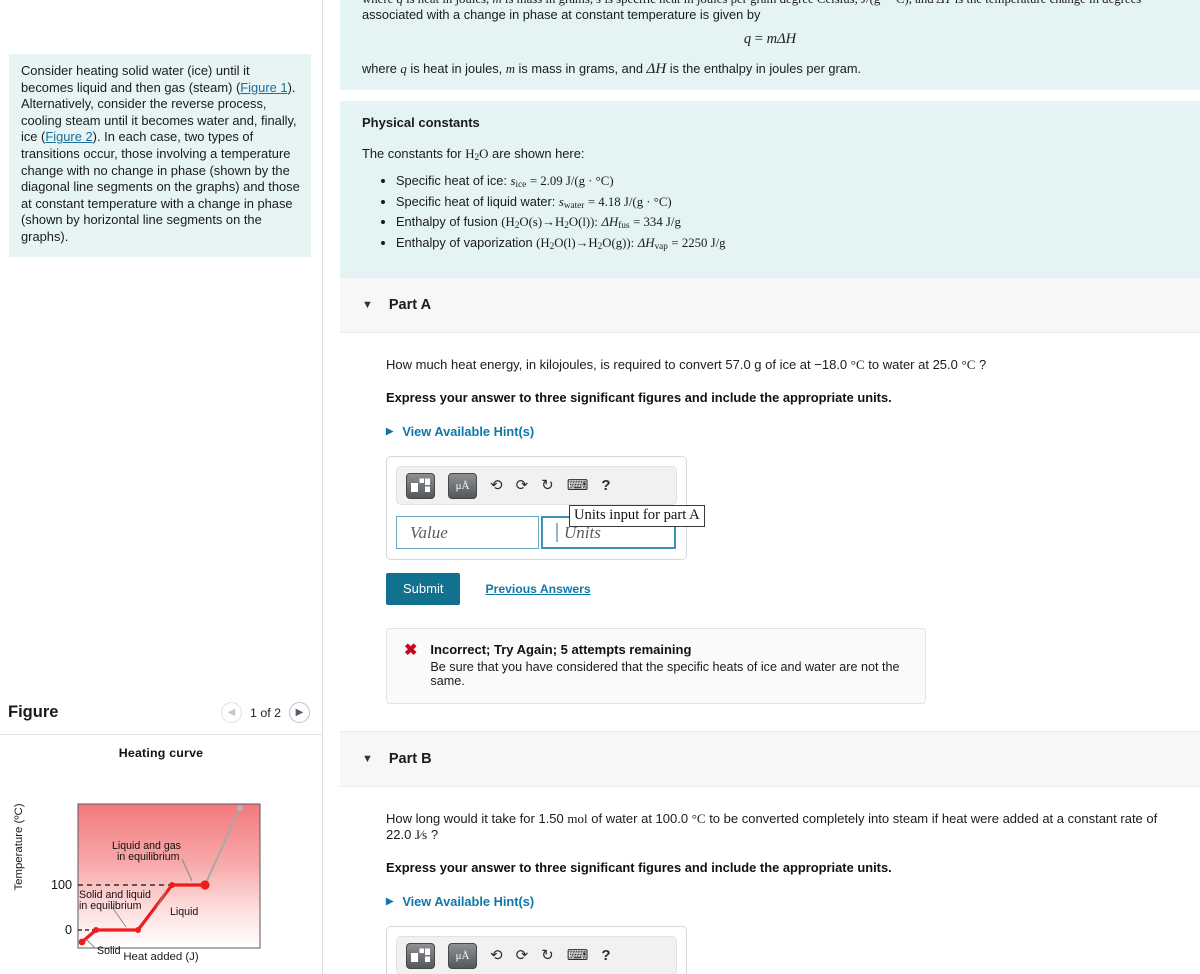 The height and width of the screenshot is (974, 1200). Describe the element at coordinates (299, 712) in the screenshot. I see `chevron-right-icon: ▶` at that location.